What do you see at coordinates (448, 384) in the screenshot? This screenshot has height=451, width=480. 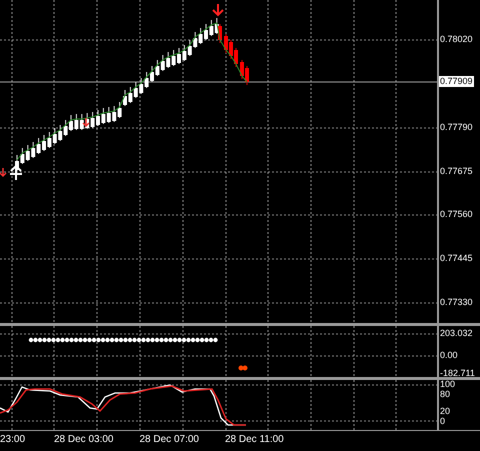 I see `oscillator-axis-label: 100` at bounding box center [448, 384].